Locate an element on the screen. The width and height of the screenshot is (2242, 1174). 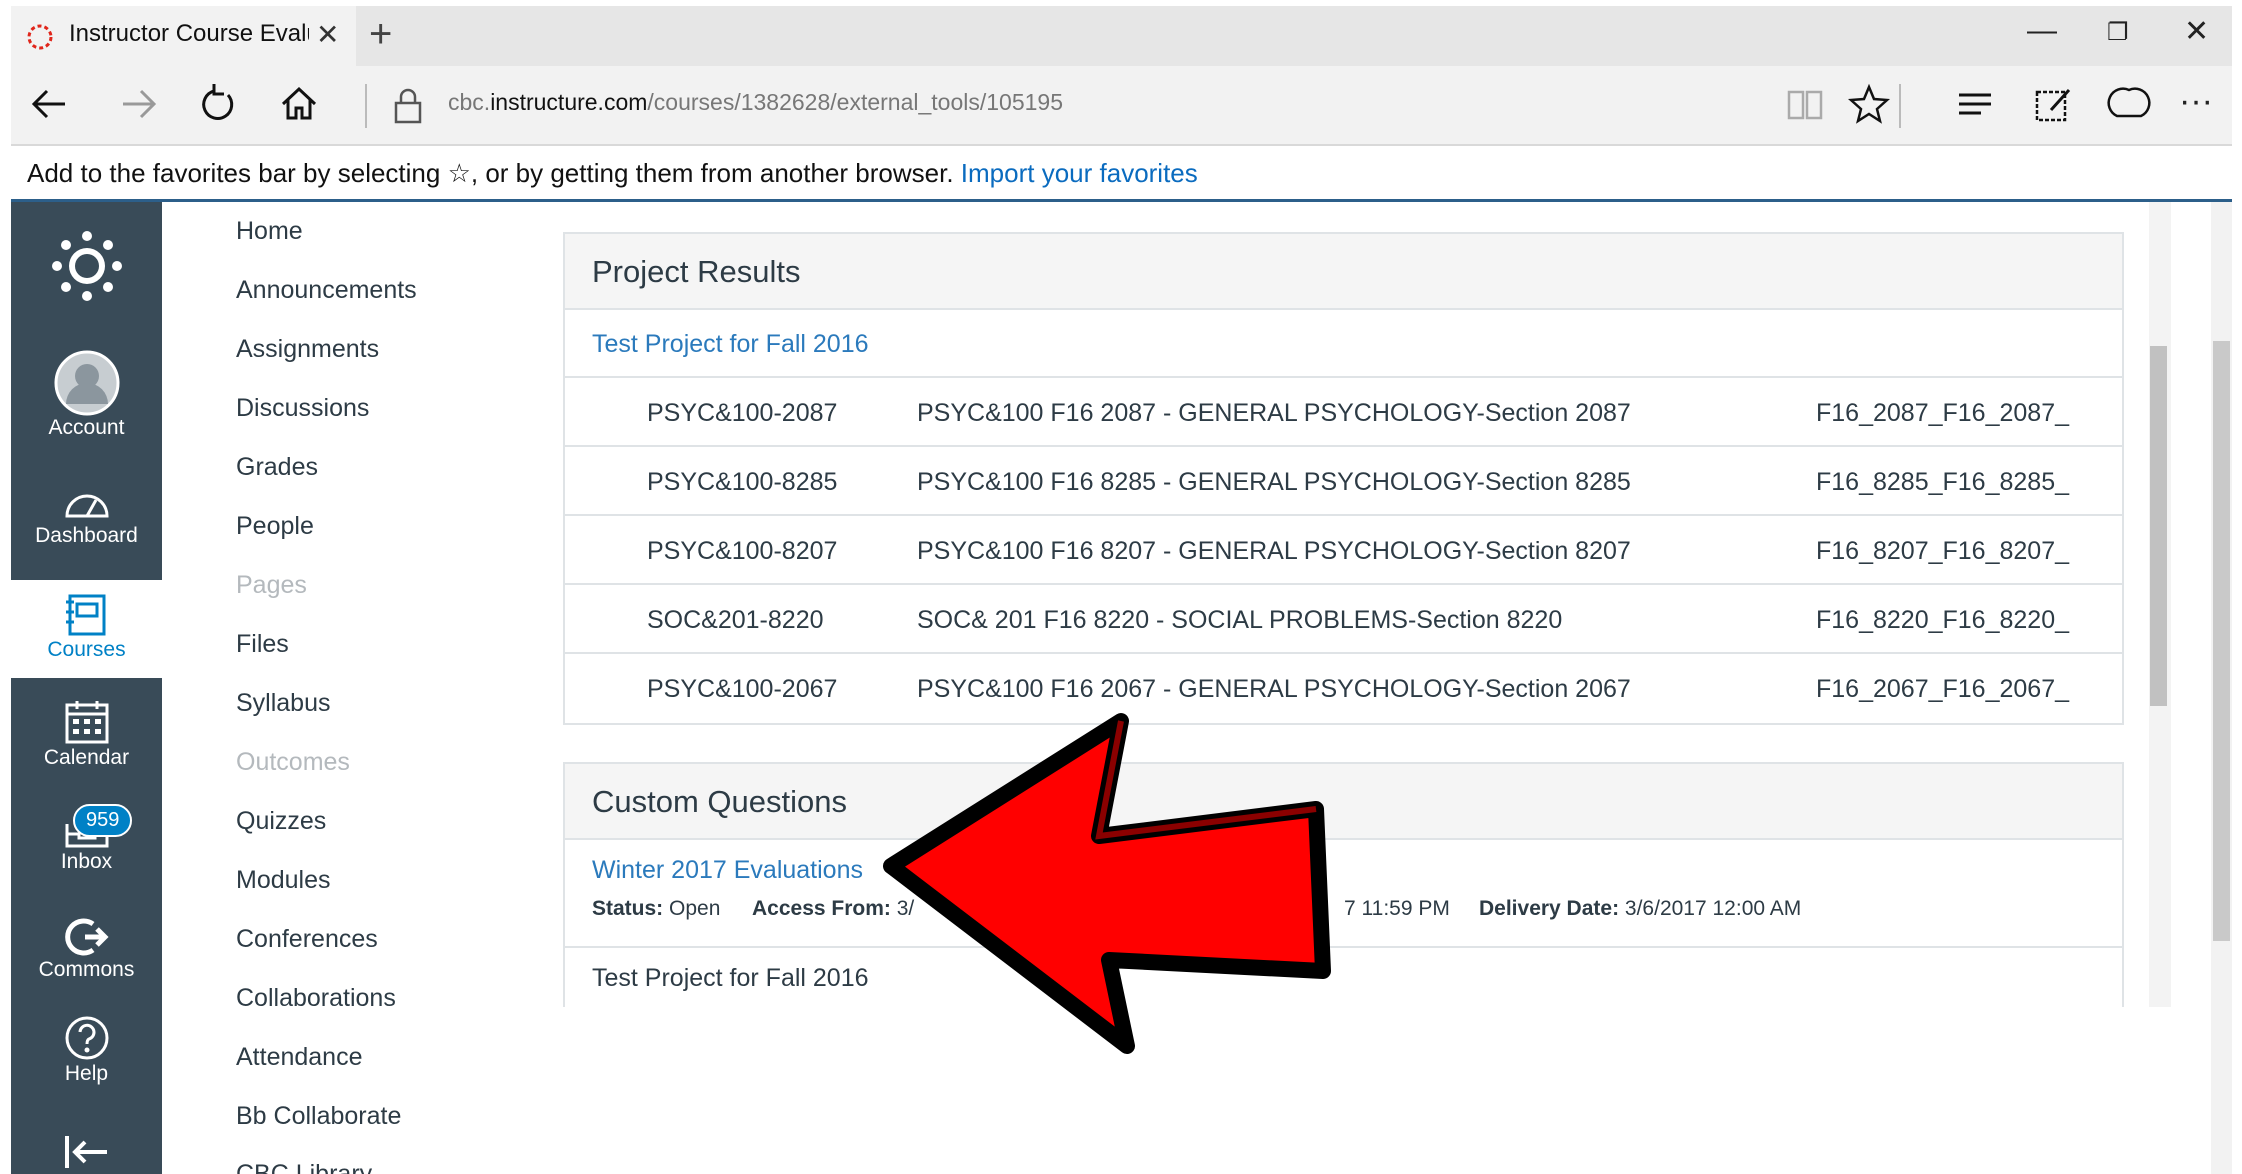
status-value: Open is located at coordinates (695, 908).